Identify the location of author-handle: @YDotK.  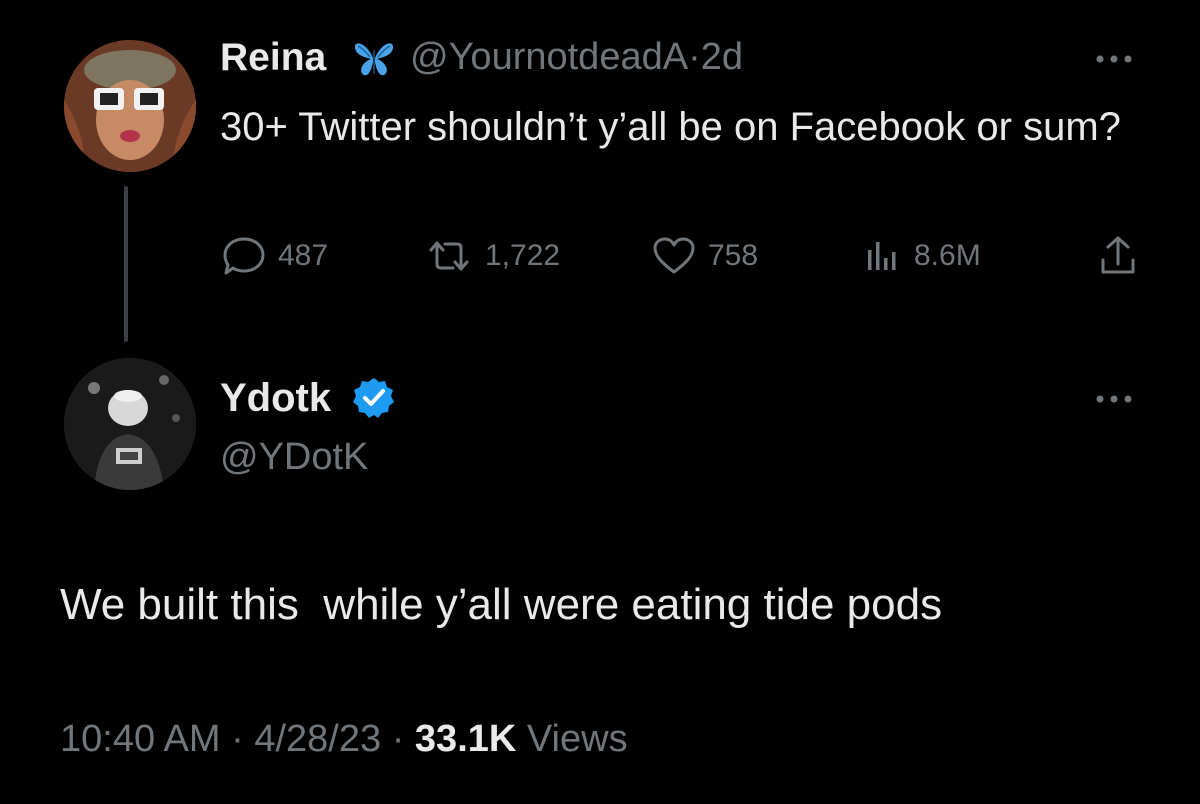
(294, 457).